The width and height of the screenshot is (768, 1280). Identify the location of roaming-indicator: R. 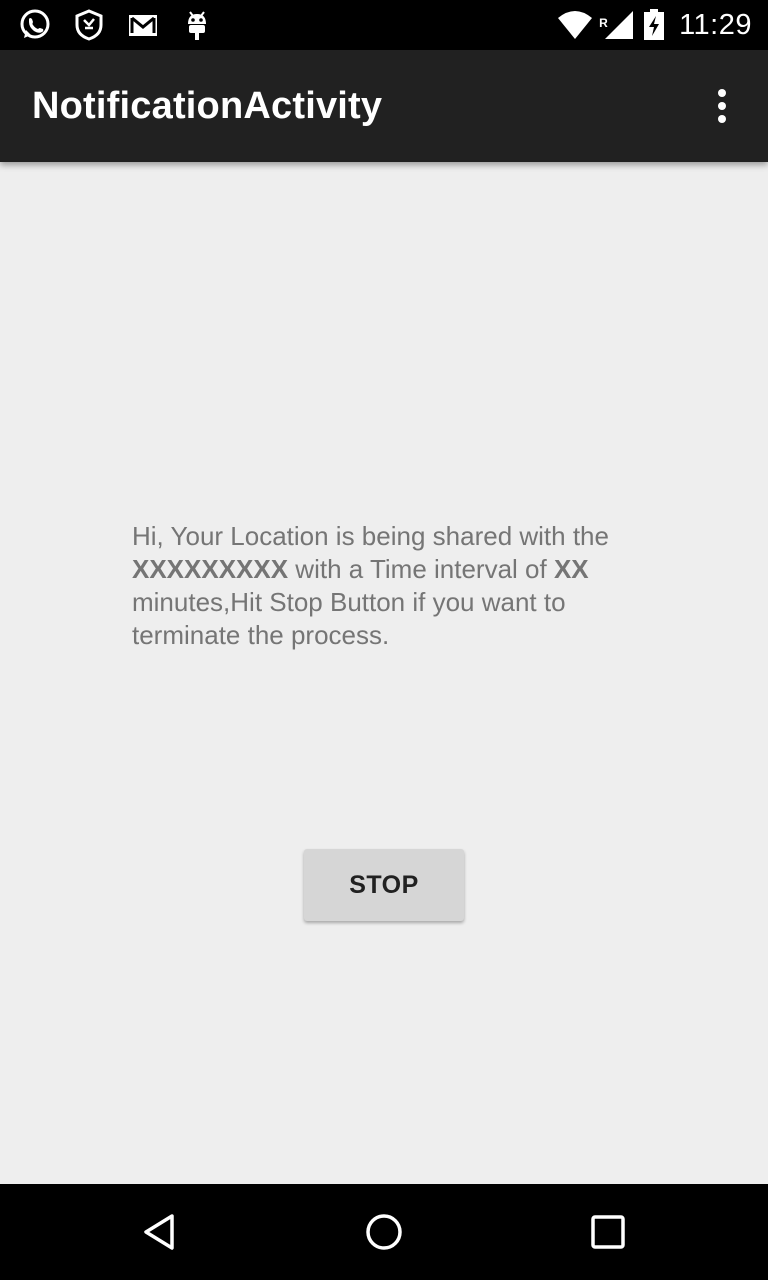
(603, 23).